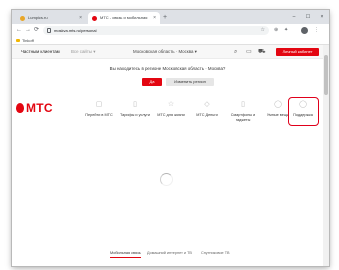  What do you see at coordinates (308, 17) in the screenshot?
I see `maximize-button: ☐` at bounding box center [308, 17].